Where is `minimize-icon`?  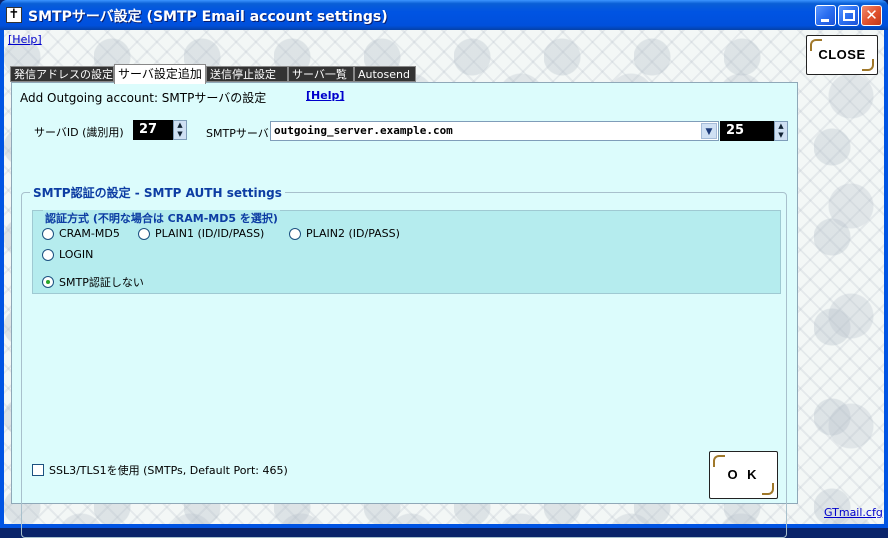 minimize-icon is located at coordinates (825, 20).